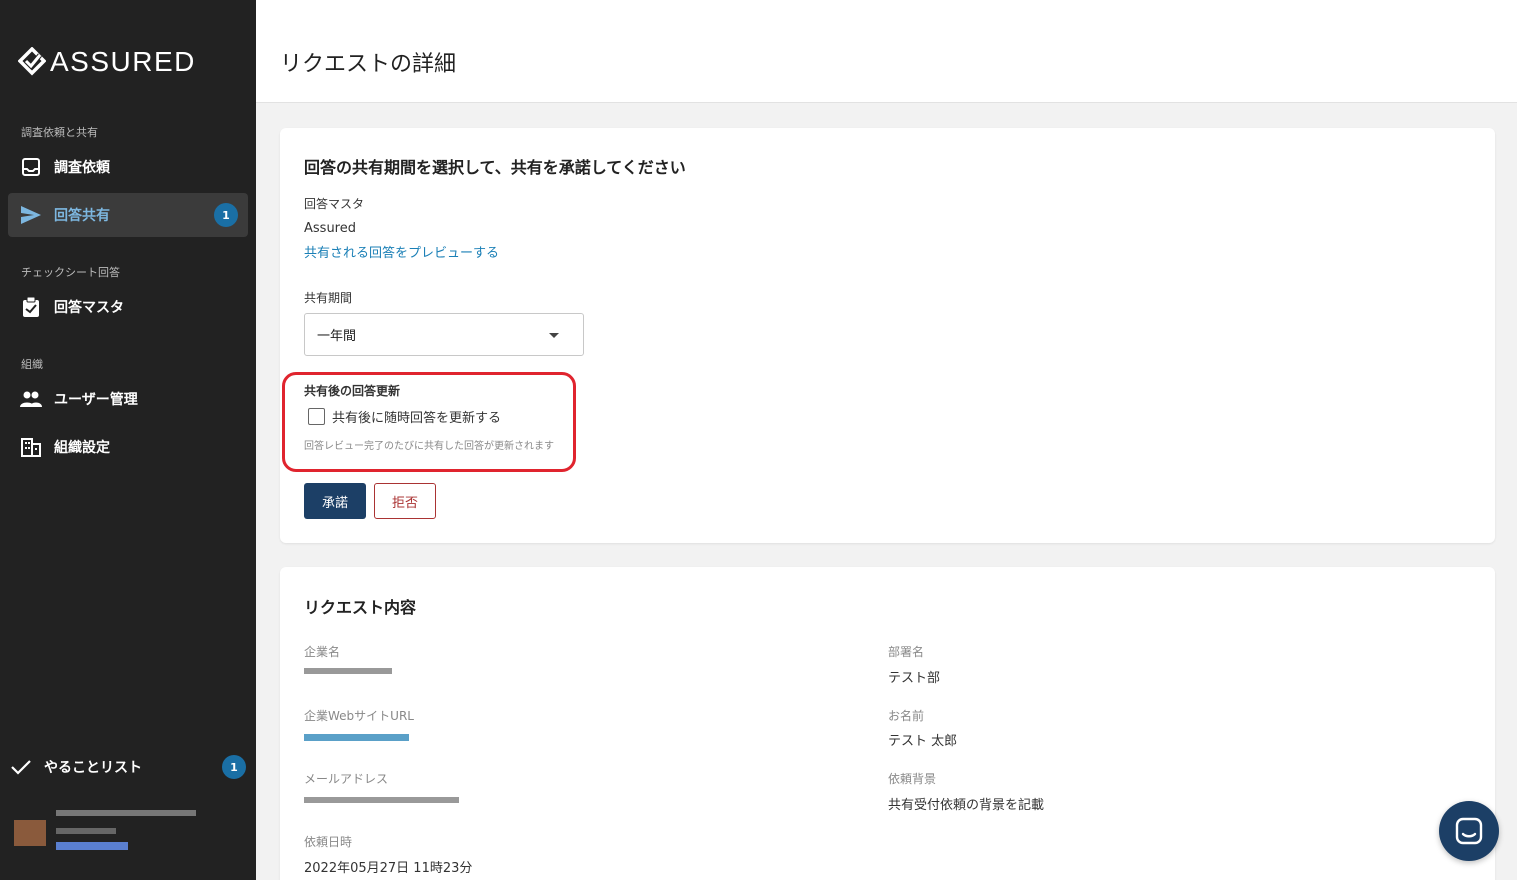 This screenshot has height=880, width=1517. Describe the element at coordinates (92, 846) in the screenshot. I see `redacted-user-detail` at that location.